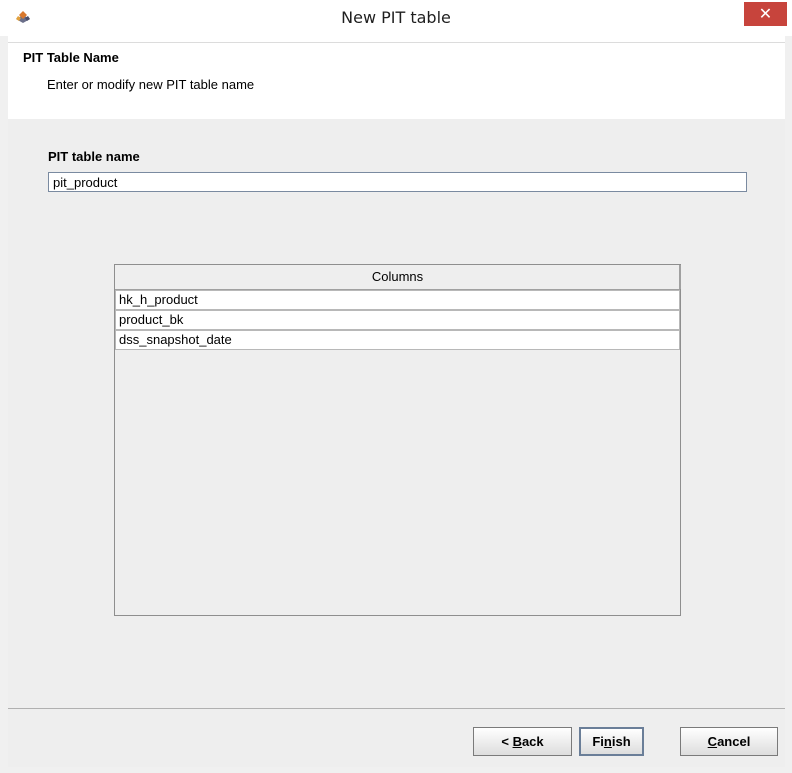 This screenshot has width=792, height=773. I want to click on cancel-button: Cancel, so click(729, 741).